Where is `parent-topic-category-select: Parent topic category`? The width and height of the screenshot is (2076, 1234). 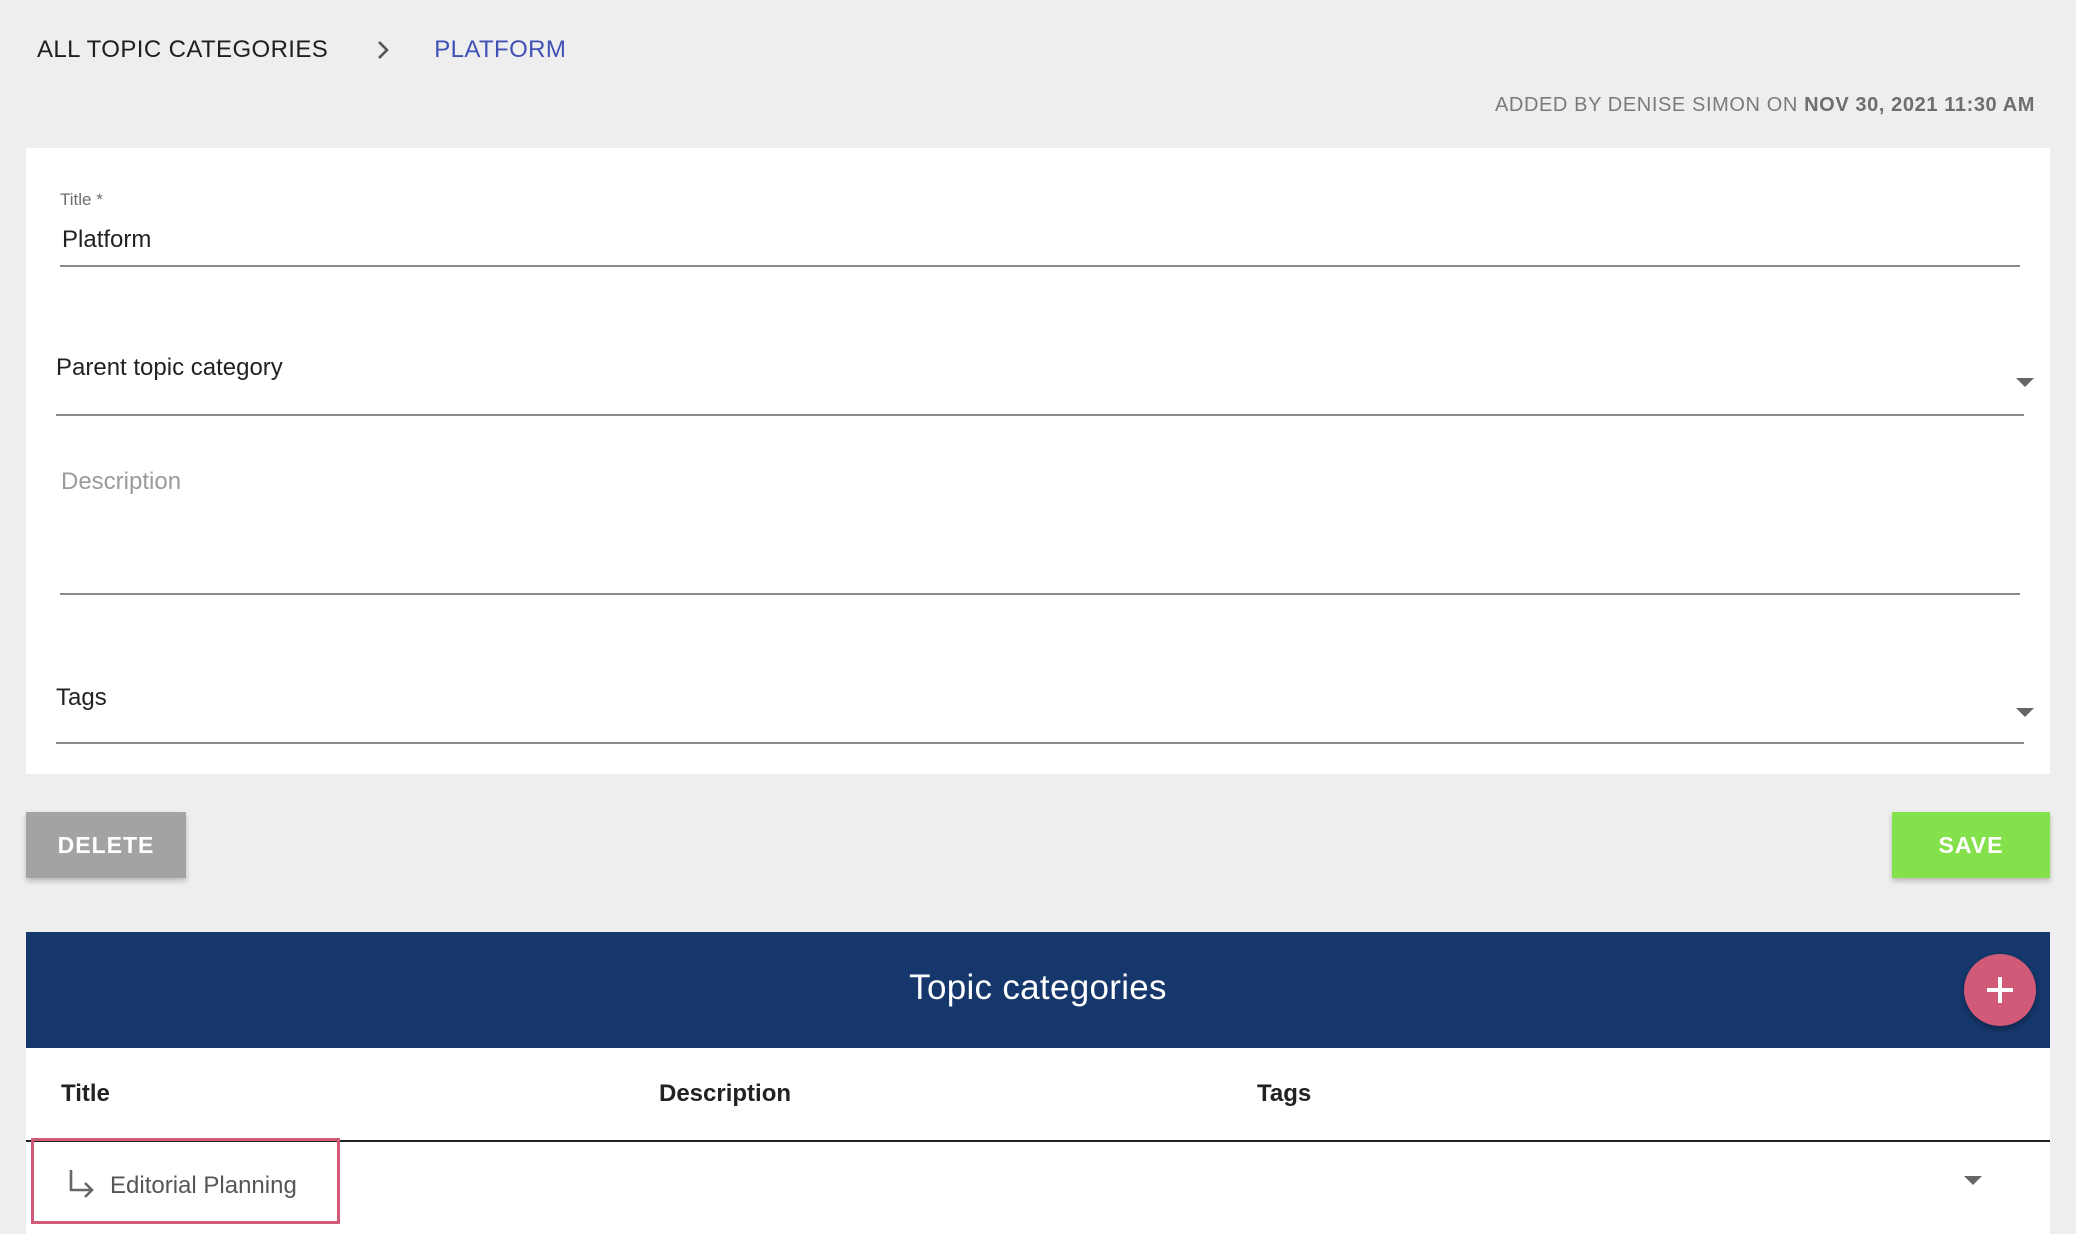 parent-topic-category-select: Parent topic category is located at coordinates (169, 368).